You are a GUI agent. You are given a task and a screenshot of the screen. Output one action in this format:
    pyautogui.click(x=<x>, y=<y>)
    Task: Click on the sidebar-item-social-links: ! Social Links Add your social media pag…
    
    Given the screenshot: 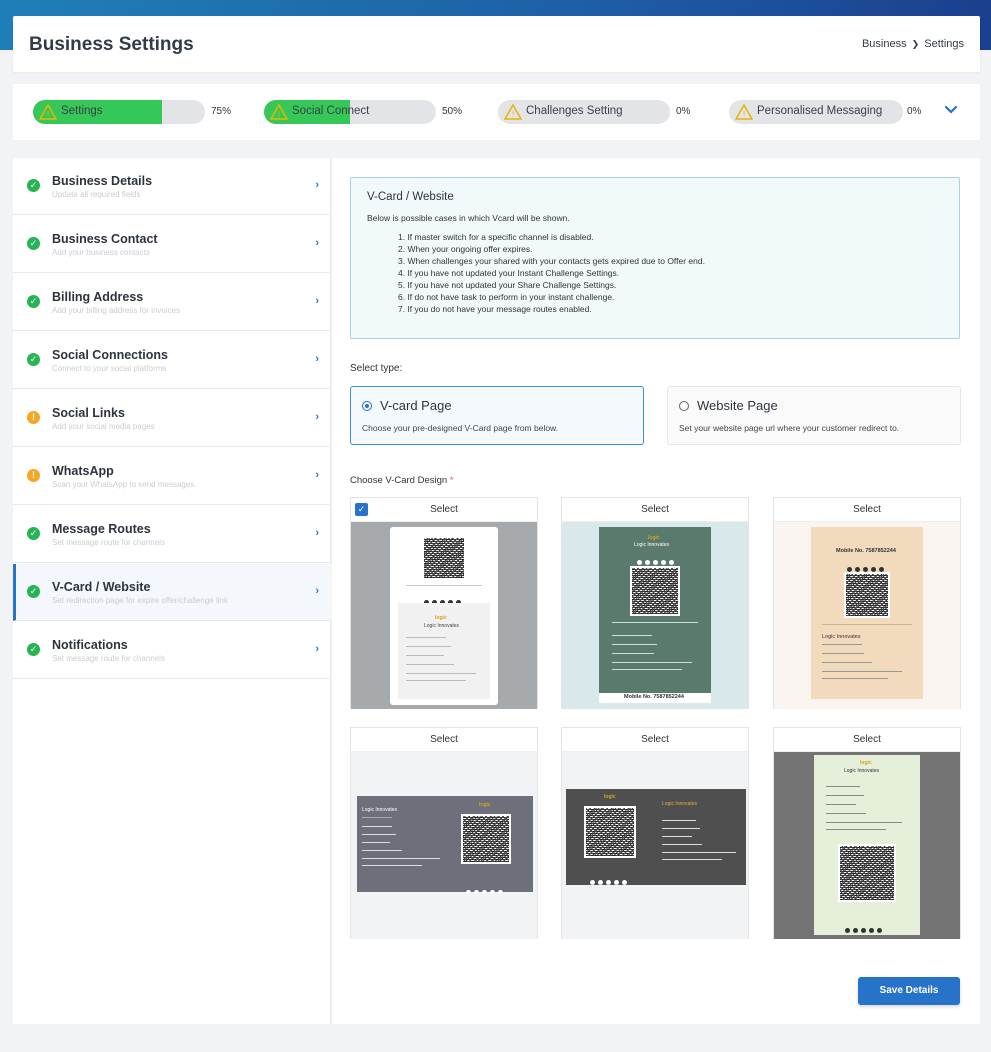 What is the action you would take?
    pyautogui.click(x=172, y=418)
    